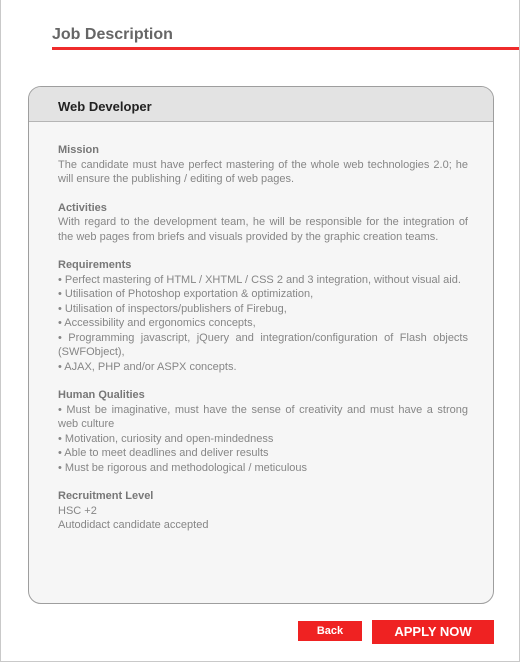 The image size is (520, 663). Describe the element at coordinates (330, 631) in the screenshot. I see `back-button: Back` at that location.